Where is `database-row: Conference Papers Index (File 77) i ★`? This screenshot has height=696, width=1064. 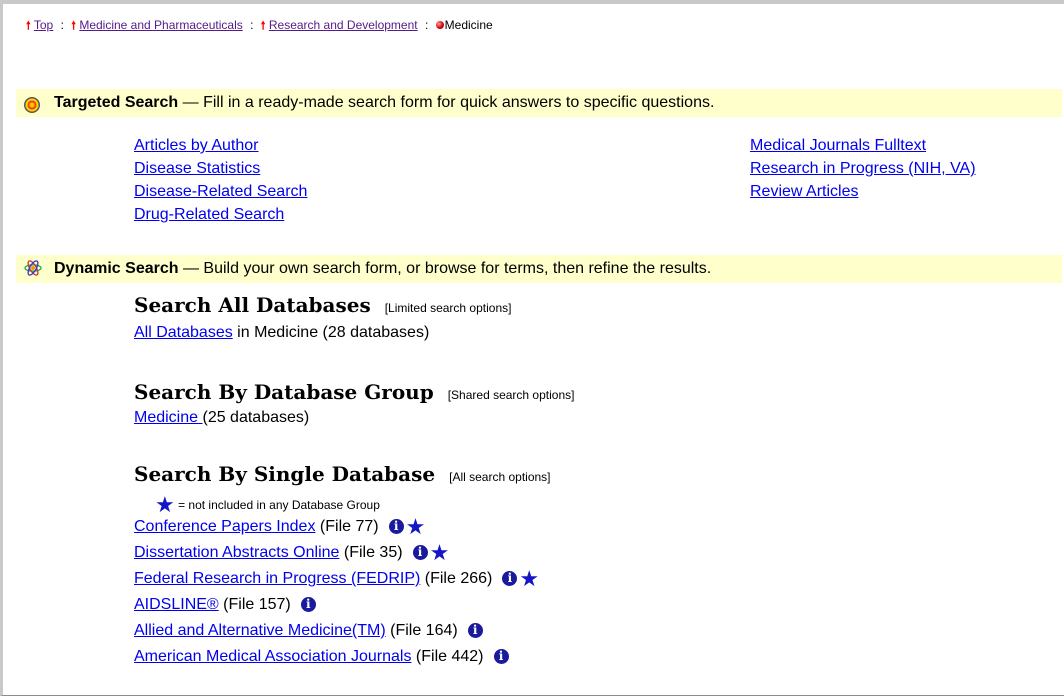
database-row: Conference Papers Index (File 77) i ★ is located at coordinates (279, 527).